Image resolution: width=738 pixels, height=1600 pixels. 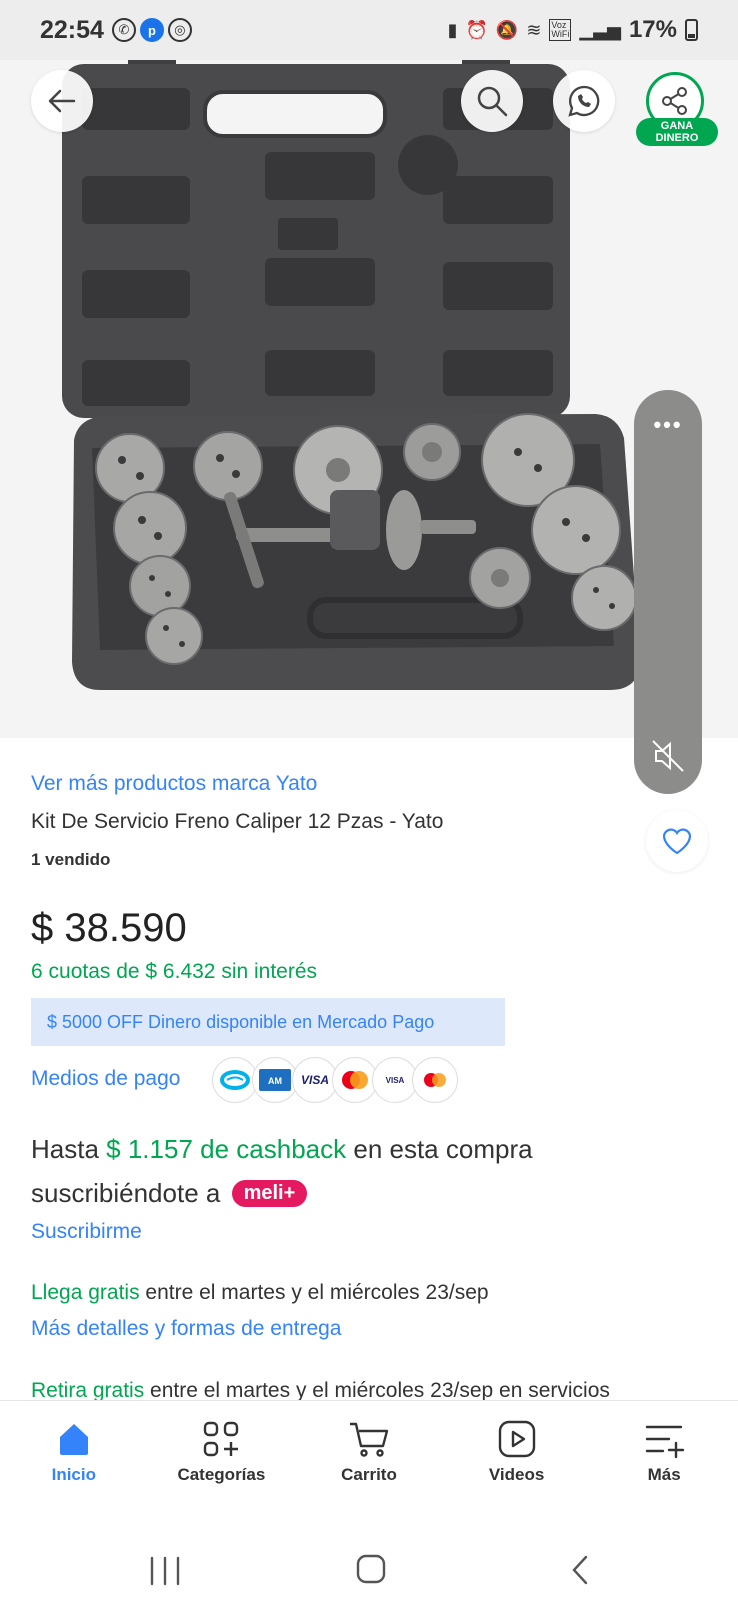 I want to click on search-icon, so click(x=492, y=101).